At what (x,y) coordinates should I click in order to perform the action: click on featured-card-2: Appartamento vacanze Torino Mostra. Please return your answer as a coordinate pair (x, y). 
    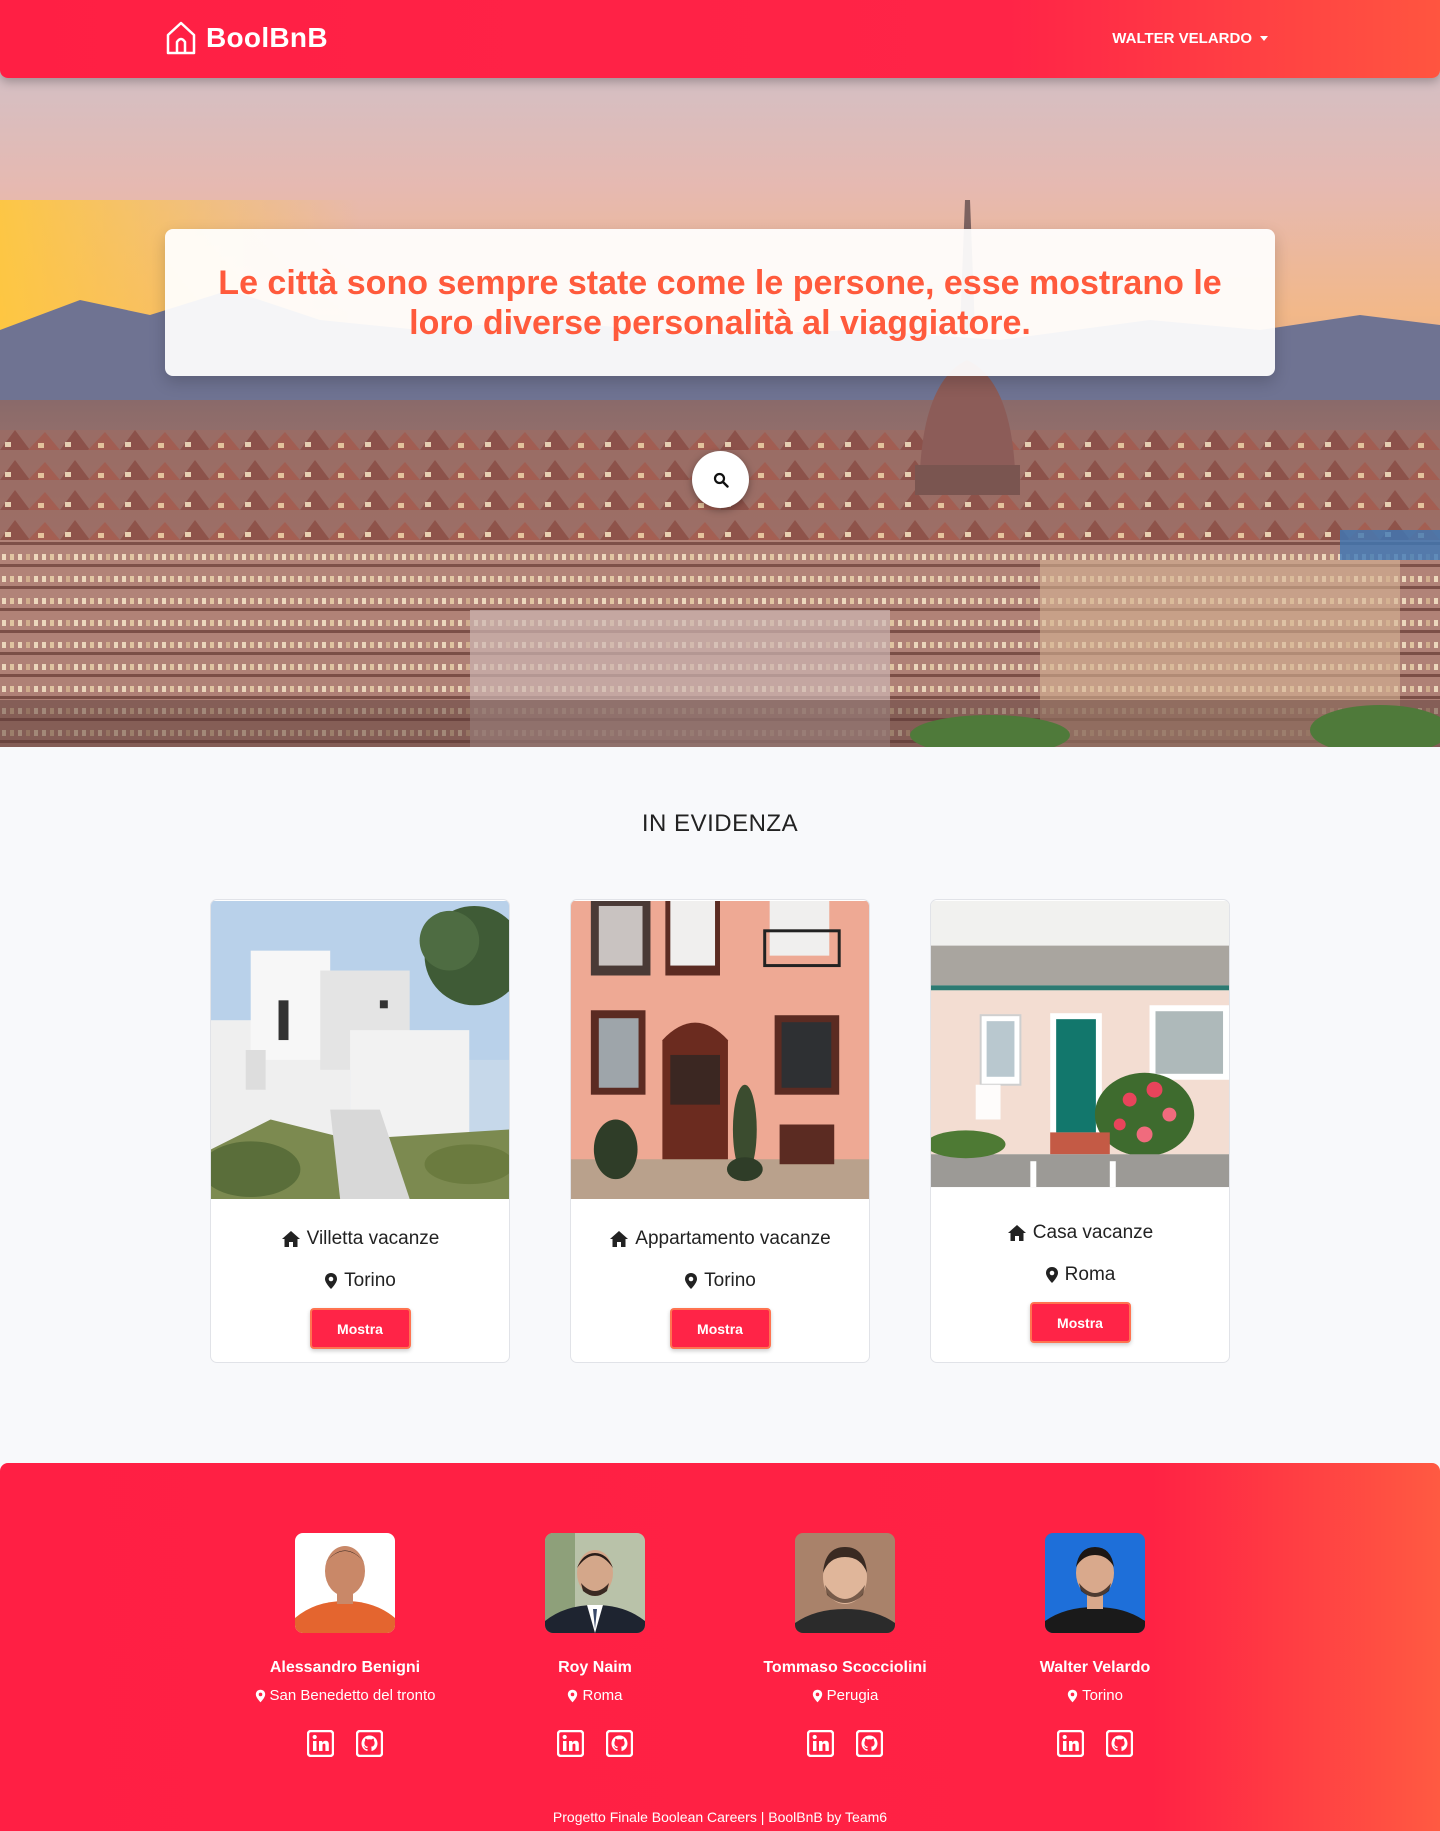
    Looking at the image, I should click on (720, 1131).